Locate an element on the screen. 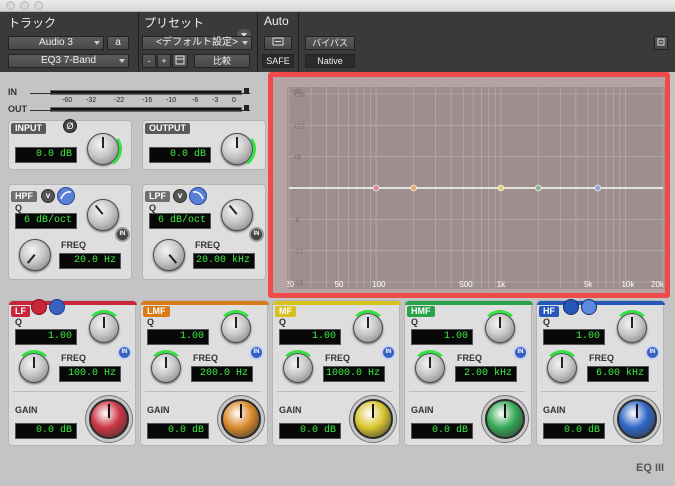 The height and width of the screenshot is (486, 675). bypass-button: バイパス is located at coordinates (330, 43).